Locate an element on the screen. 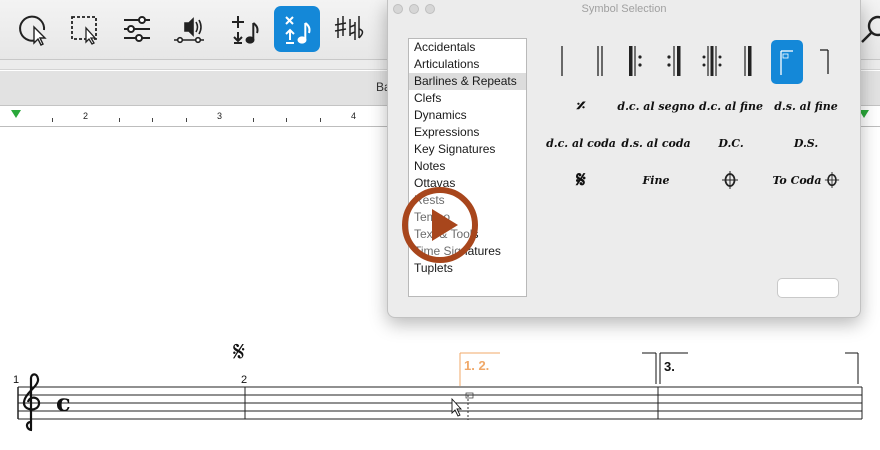 This screenshot has width=880, height=450. play-video-icon is located at coordinates (440, 225).